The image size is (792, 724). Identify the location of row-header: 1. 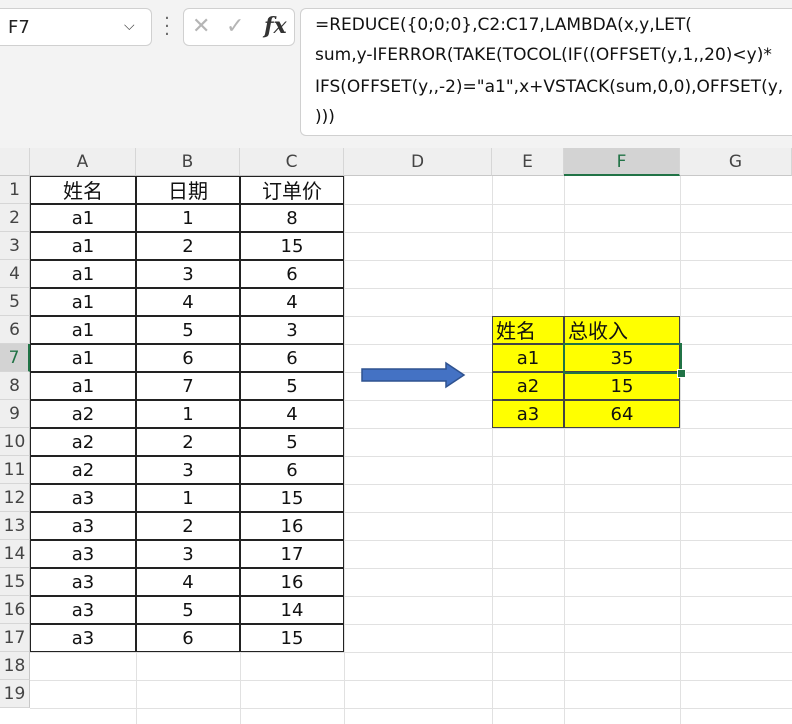
(15, 190).